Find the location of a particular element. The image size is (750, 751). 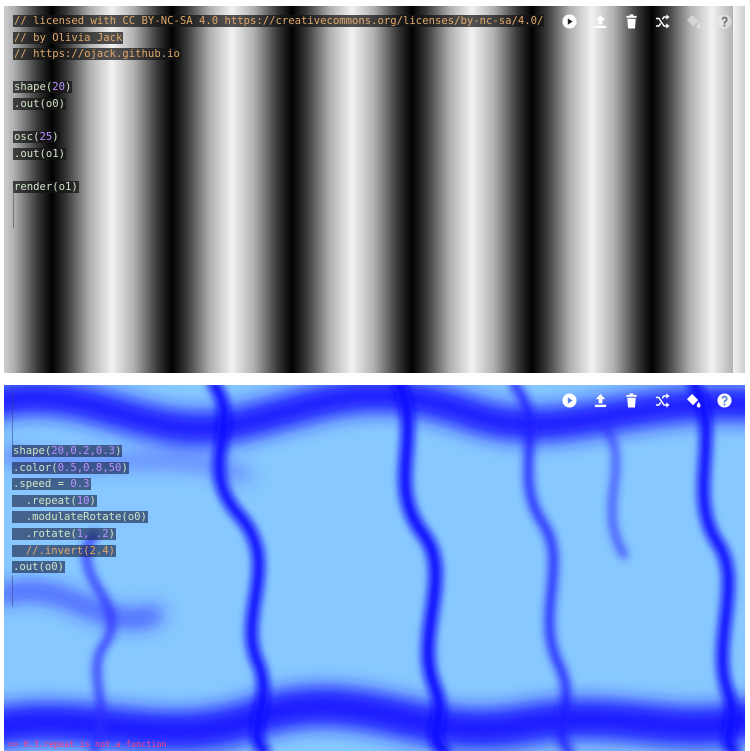

code-line: // https://ojack.github.io is located at coordinates (279, 54).